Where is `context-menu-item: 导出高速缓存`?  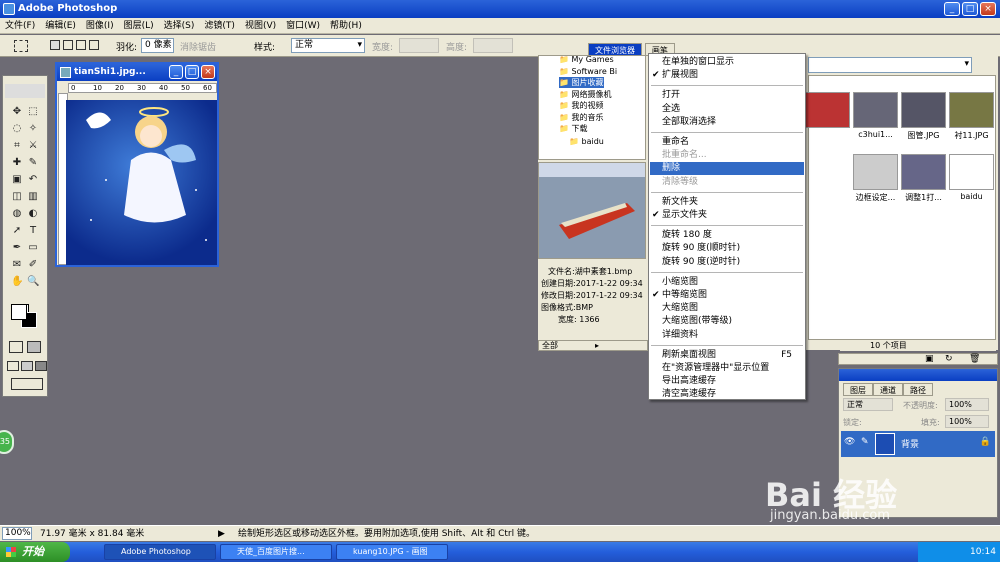 context-menu-item: 导出高速缓存 is located at coordinates (727, 381).